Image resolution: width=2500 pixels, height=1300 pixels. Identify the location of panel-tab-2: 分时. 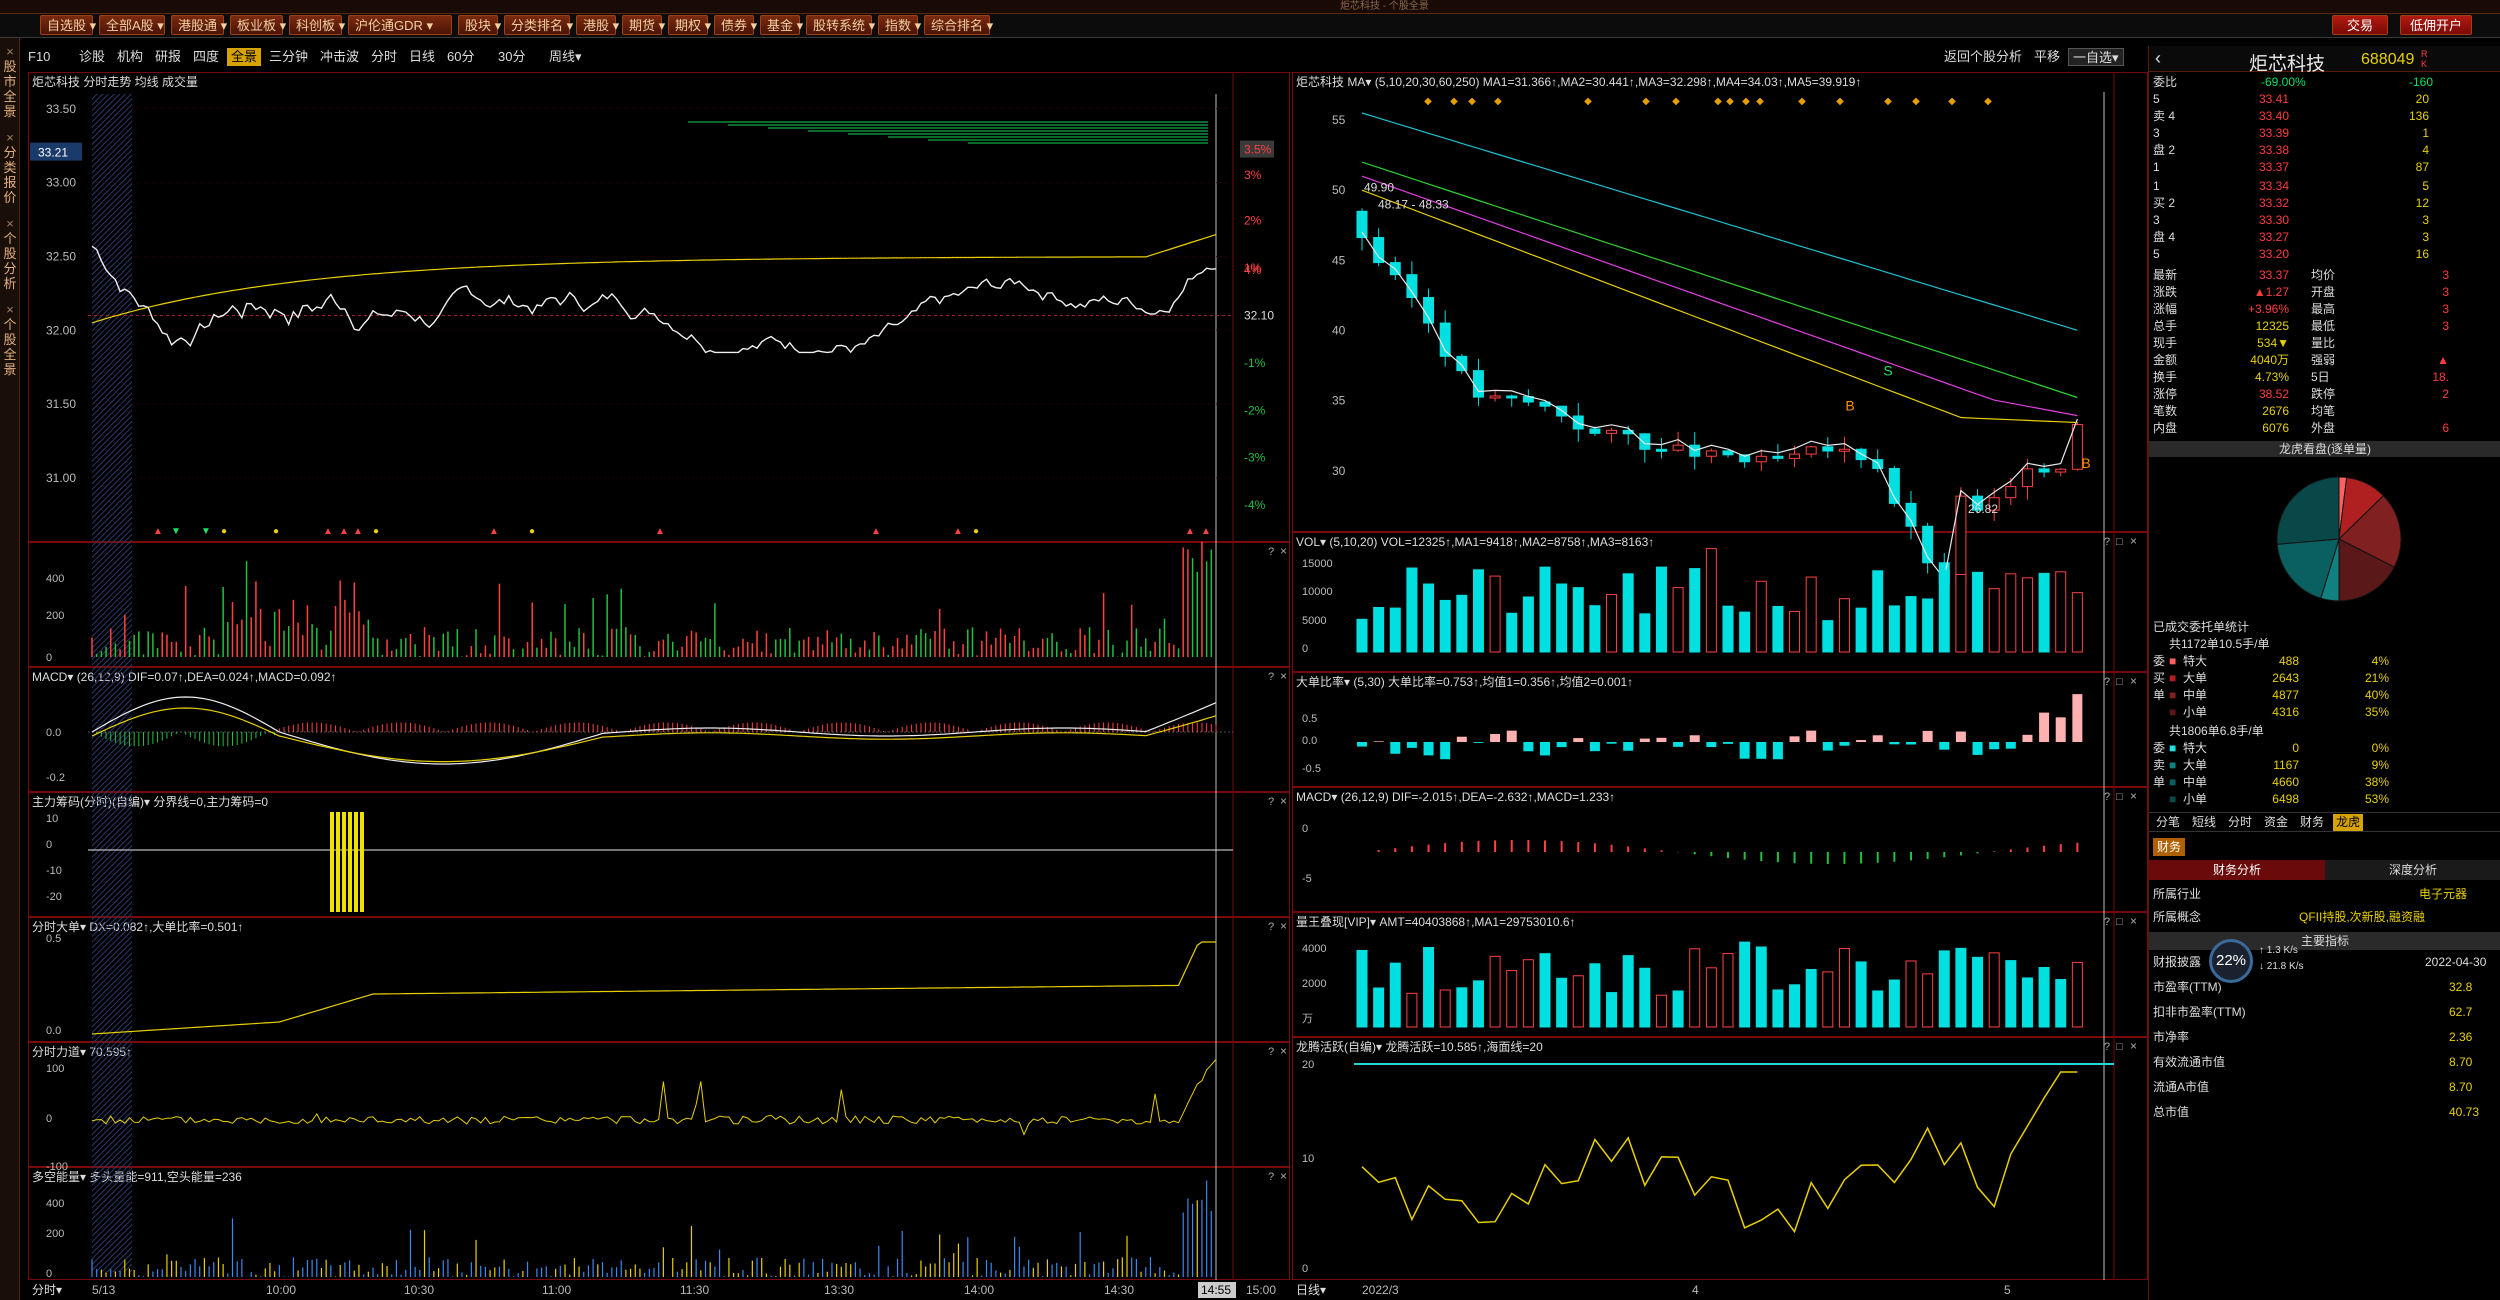
(2240, 822).